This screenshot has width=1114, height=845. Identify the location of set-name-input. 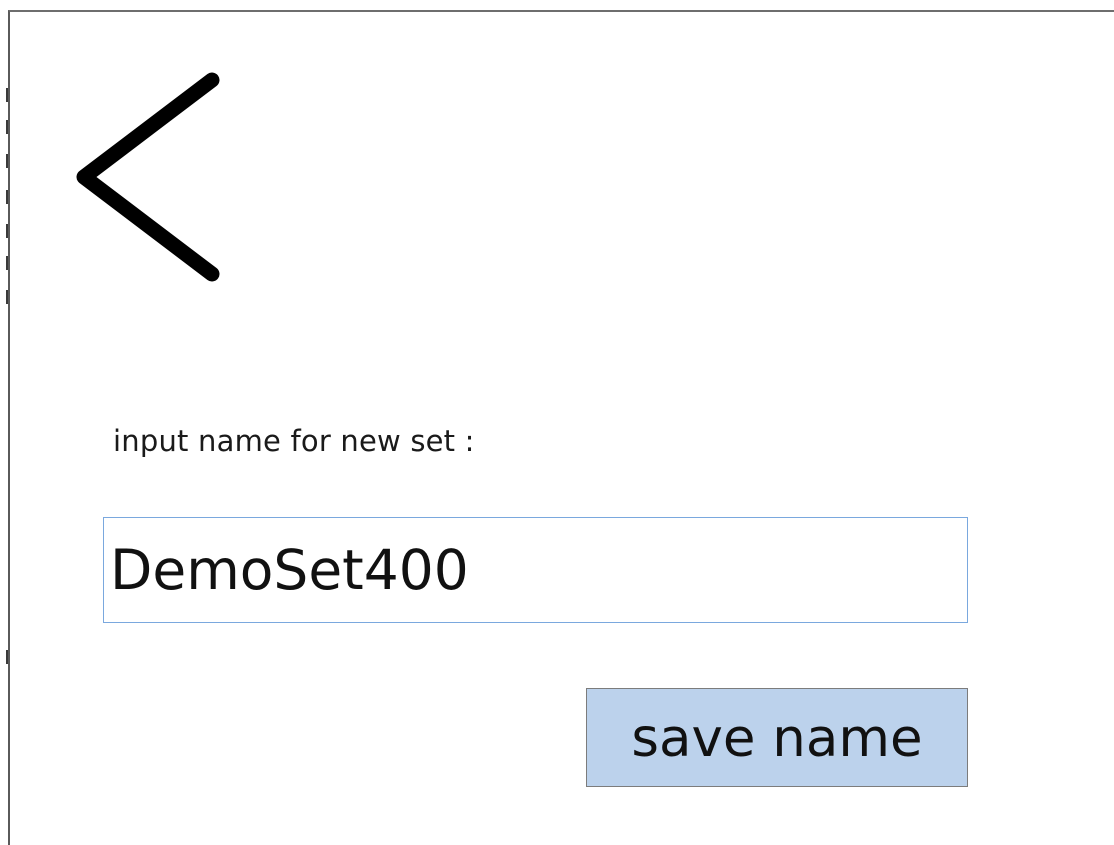
(535, 570).